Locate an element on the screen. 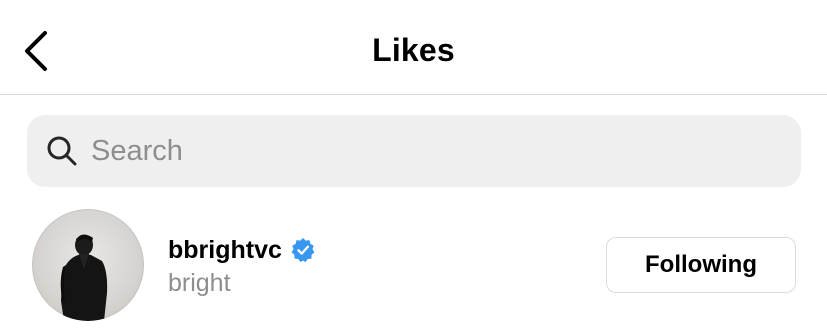 Image resolution: width=827 pixels, height=329 pixels. page-title: Likes is located at coordinates (413, 50).